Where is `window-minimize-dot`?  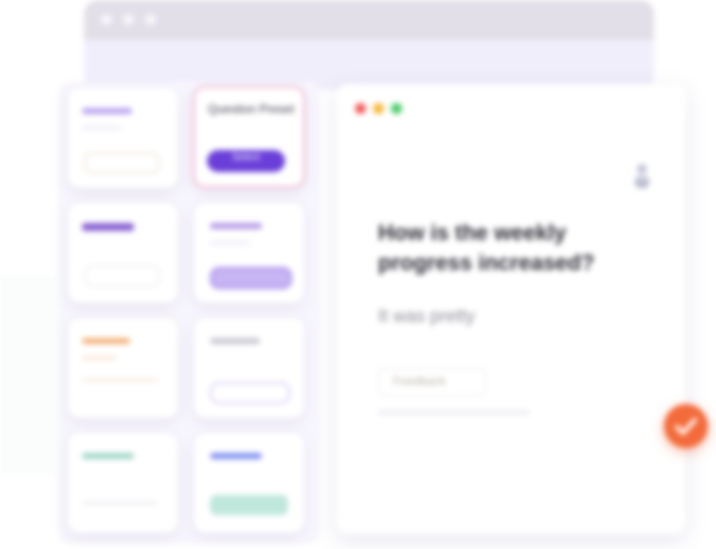 window-minimize-dot is located at coordinates (128, 19).